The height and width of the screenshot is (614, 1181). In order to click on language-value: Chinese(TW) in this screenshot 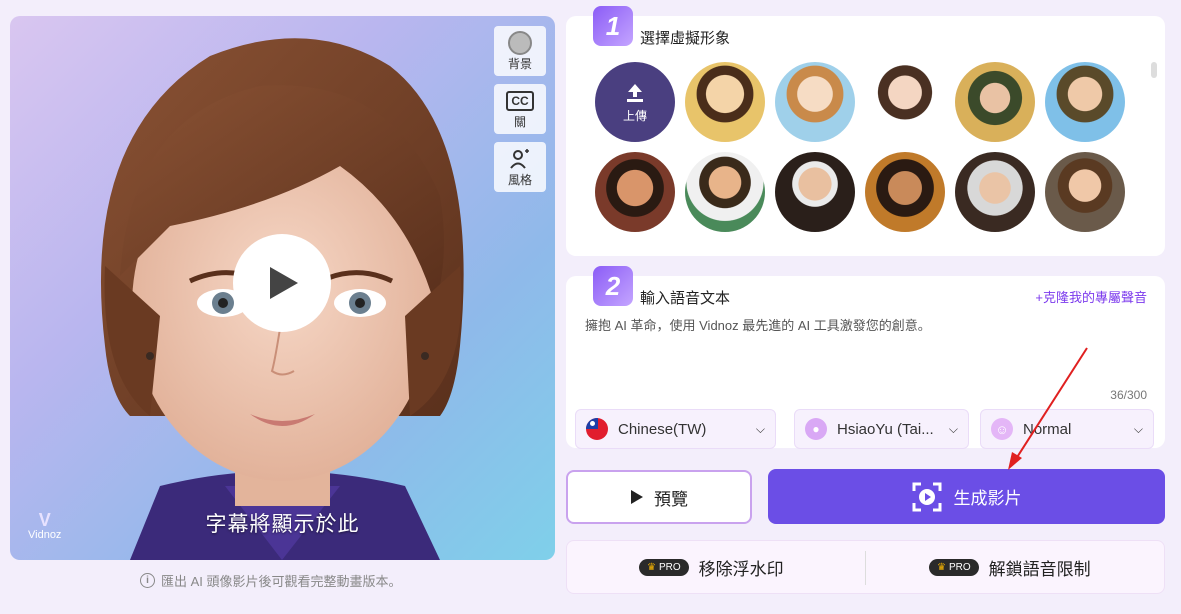, I will do `click(662, 429)`.